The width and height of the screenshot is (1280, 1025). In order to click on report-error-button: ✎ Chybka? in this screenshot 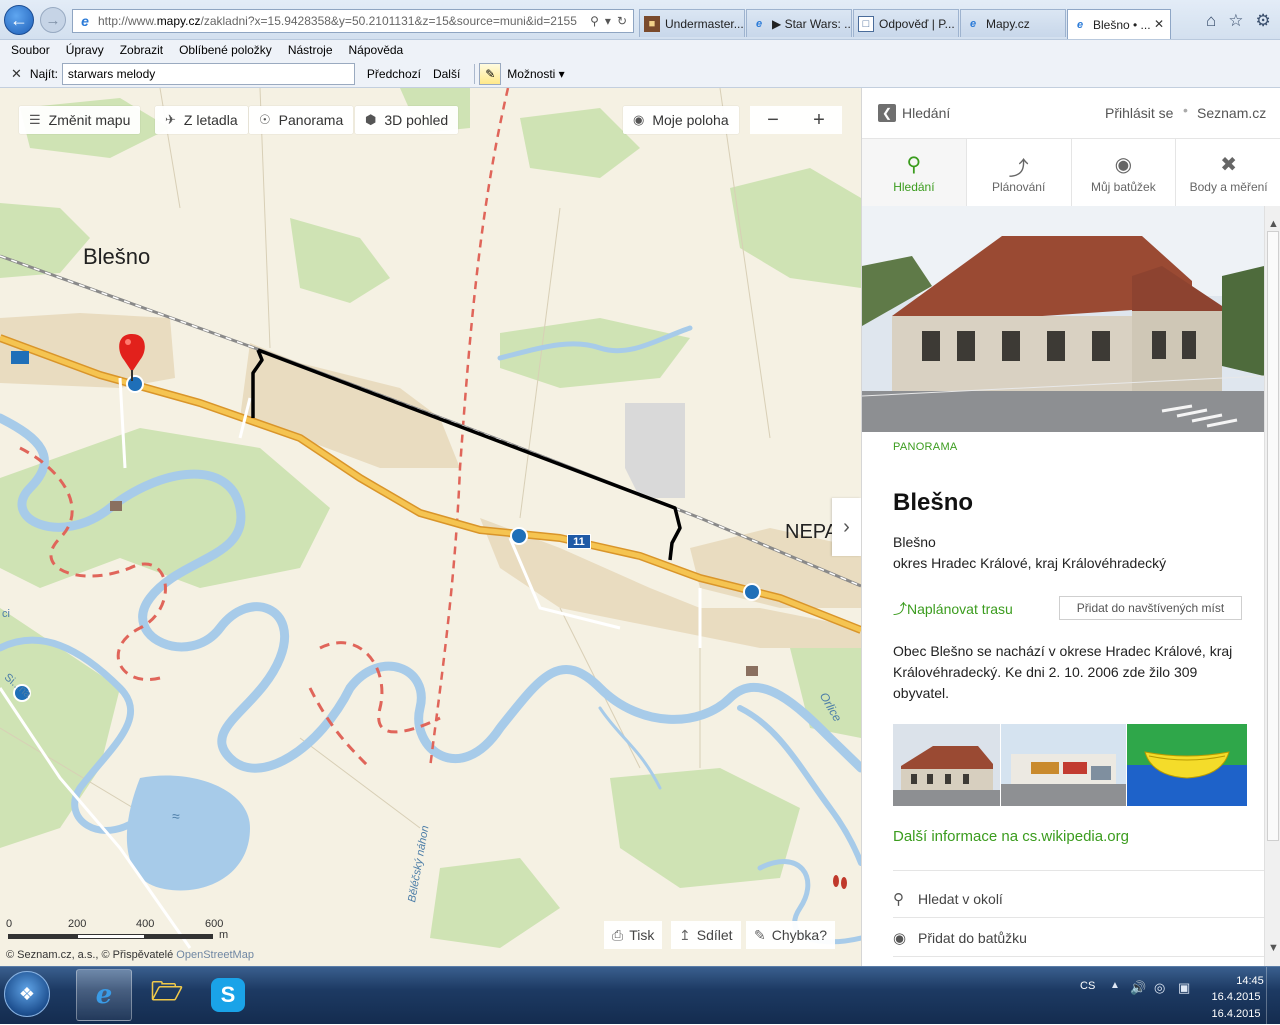, I will do `click(790, 935)`.